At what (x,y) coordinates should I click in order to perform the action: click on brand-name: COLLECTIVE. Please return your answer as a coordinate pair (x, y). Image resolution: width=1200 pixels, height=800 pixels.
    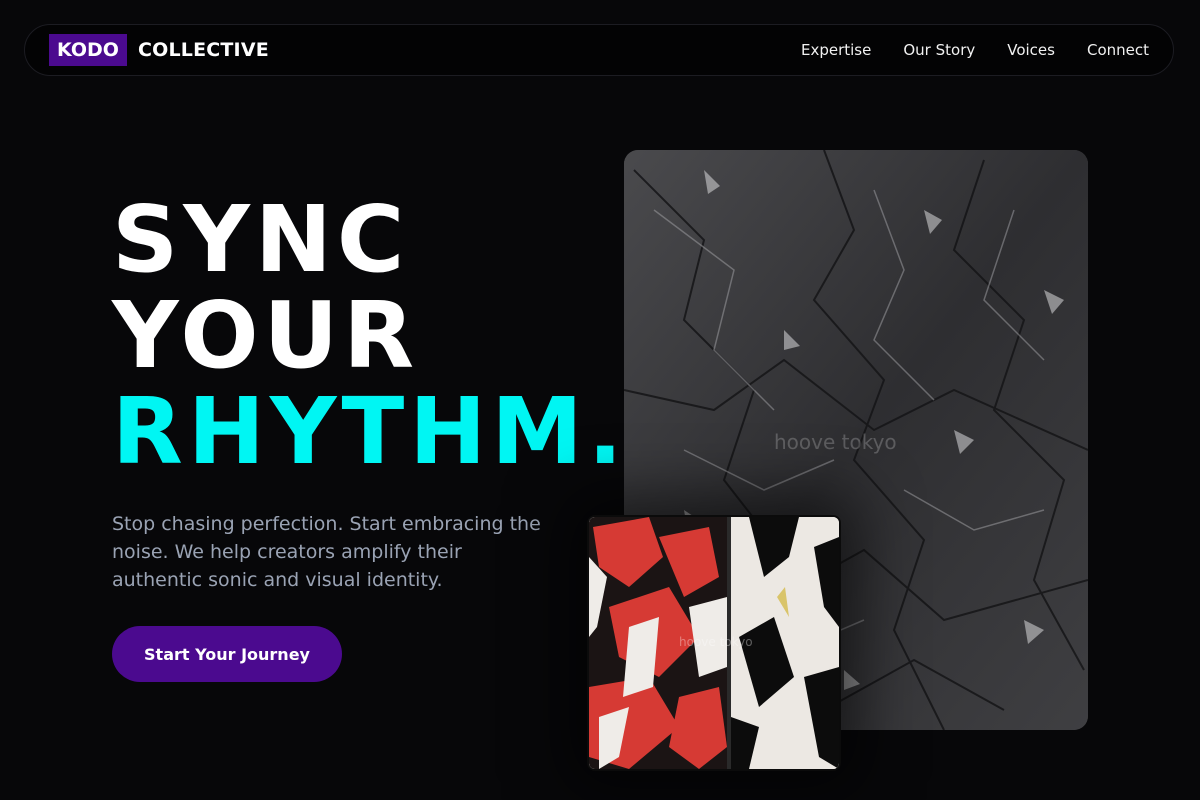
    Looking at the image, I should click on (203, 50).